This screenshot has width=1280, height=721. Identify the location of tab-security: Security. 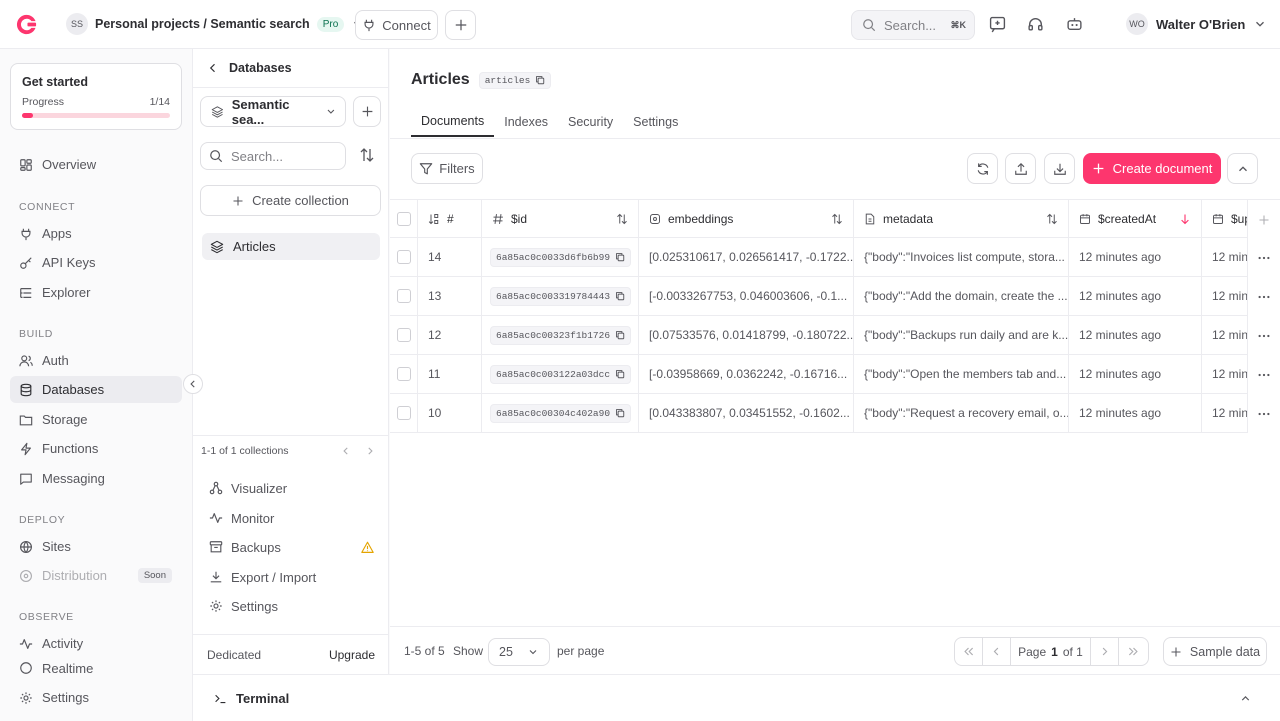
(590, 122).